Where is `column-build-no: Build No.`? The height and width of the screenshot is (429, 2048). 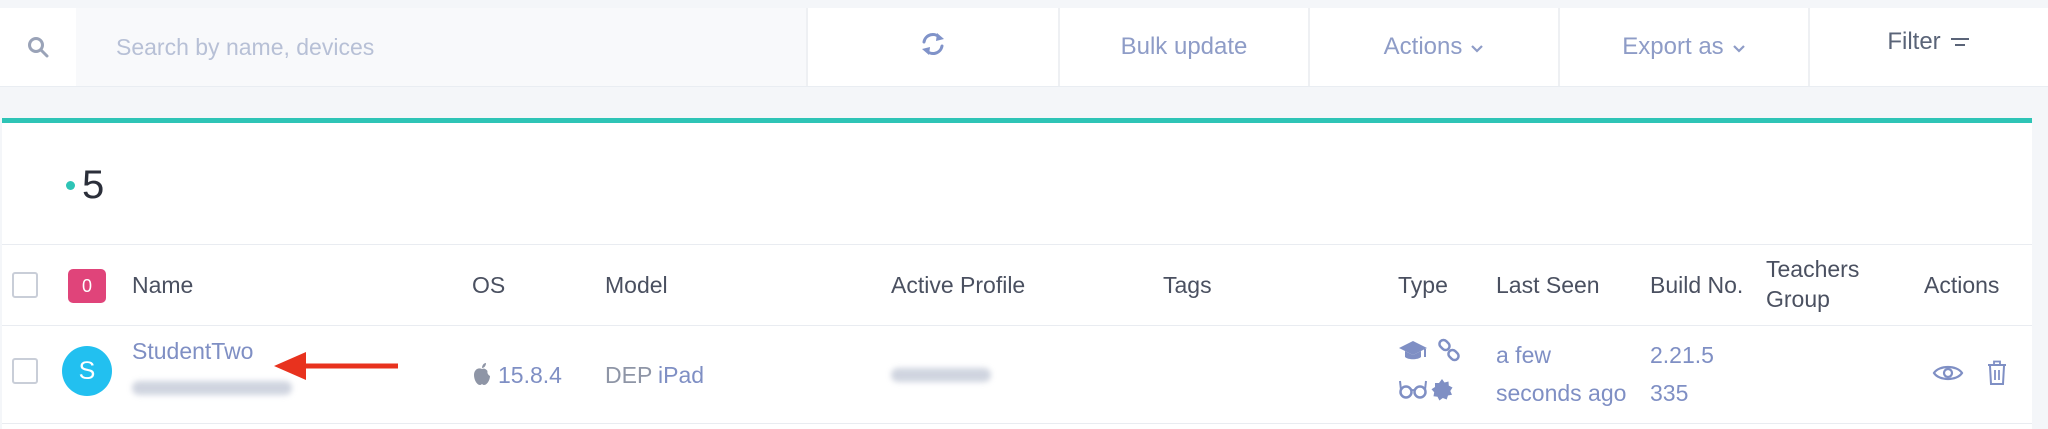
column-build-no: Build No. is located at coordinates (1696, 285).